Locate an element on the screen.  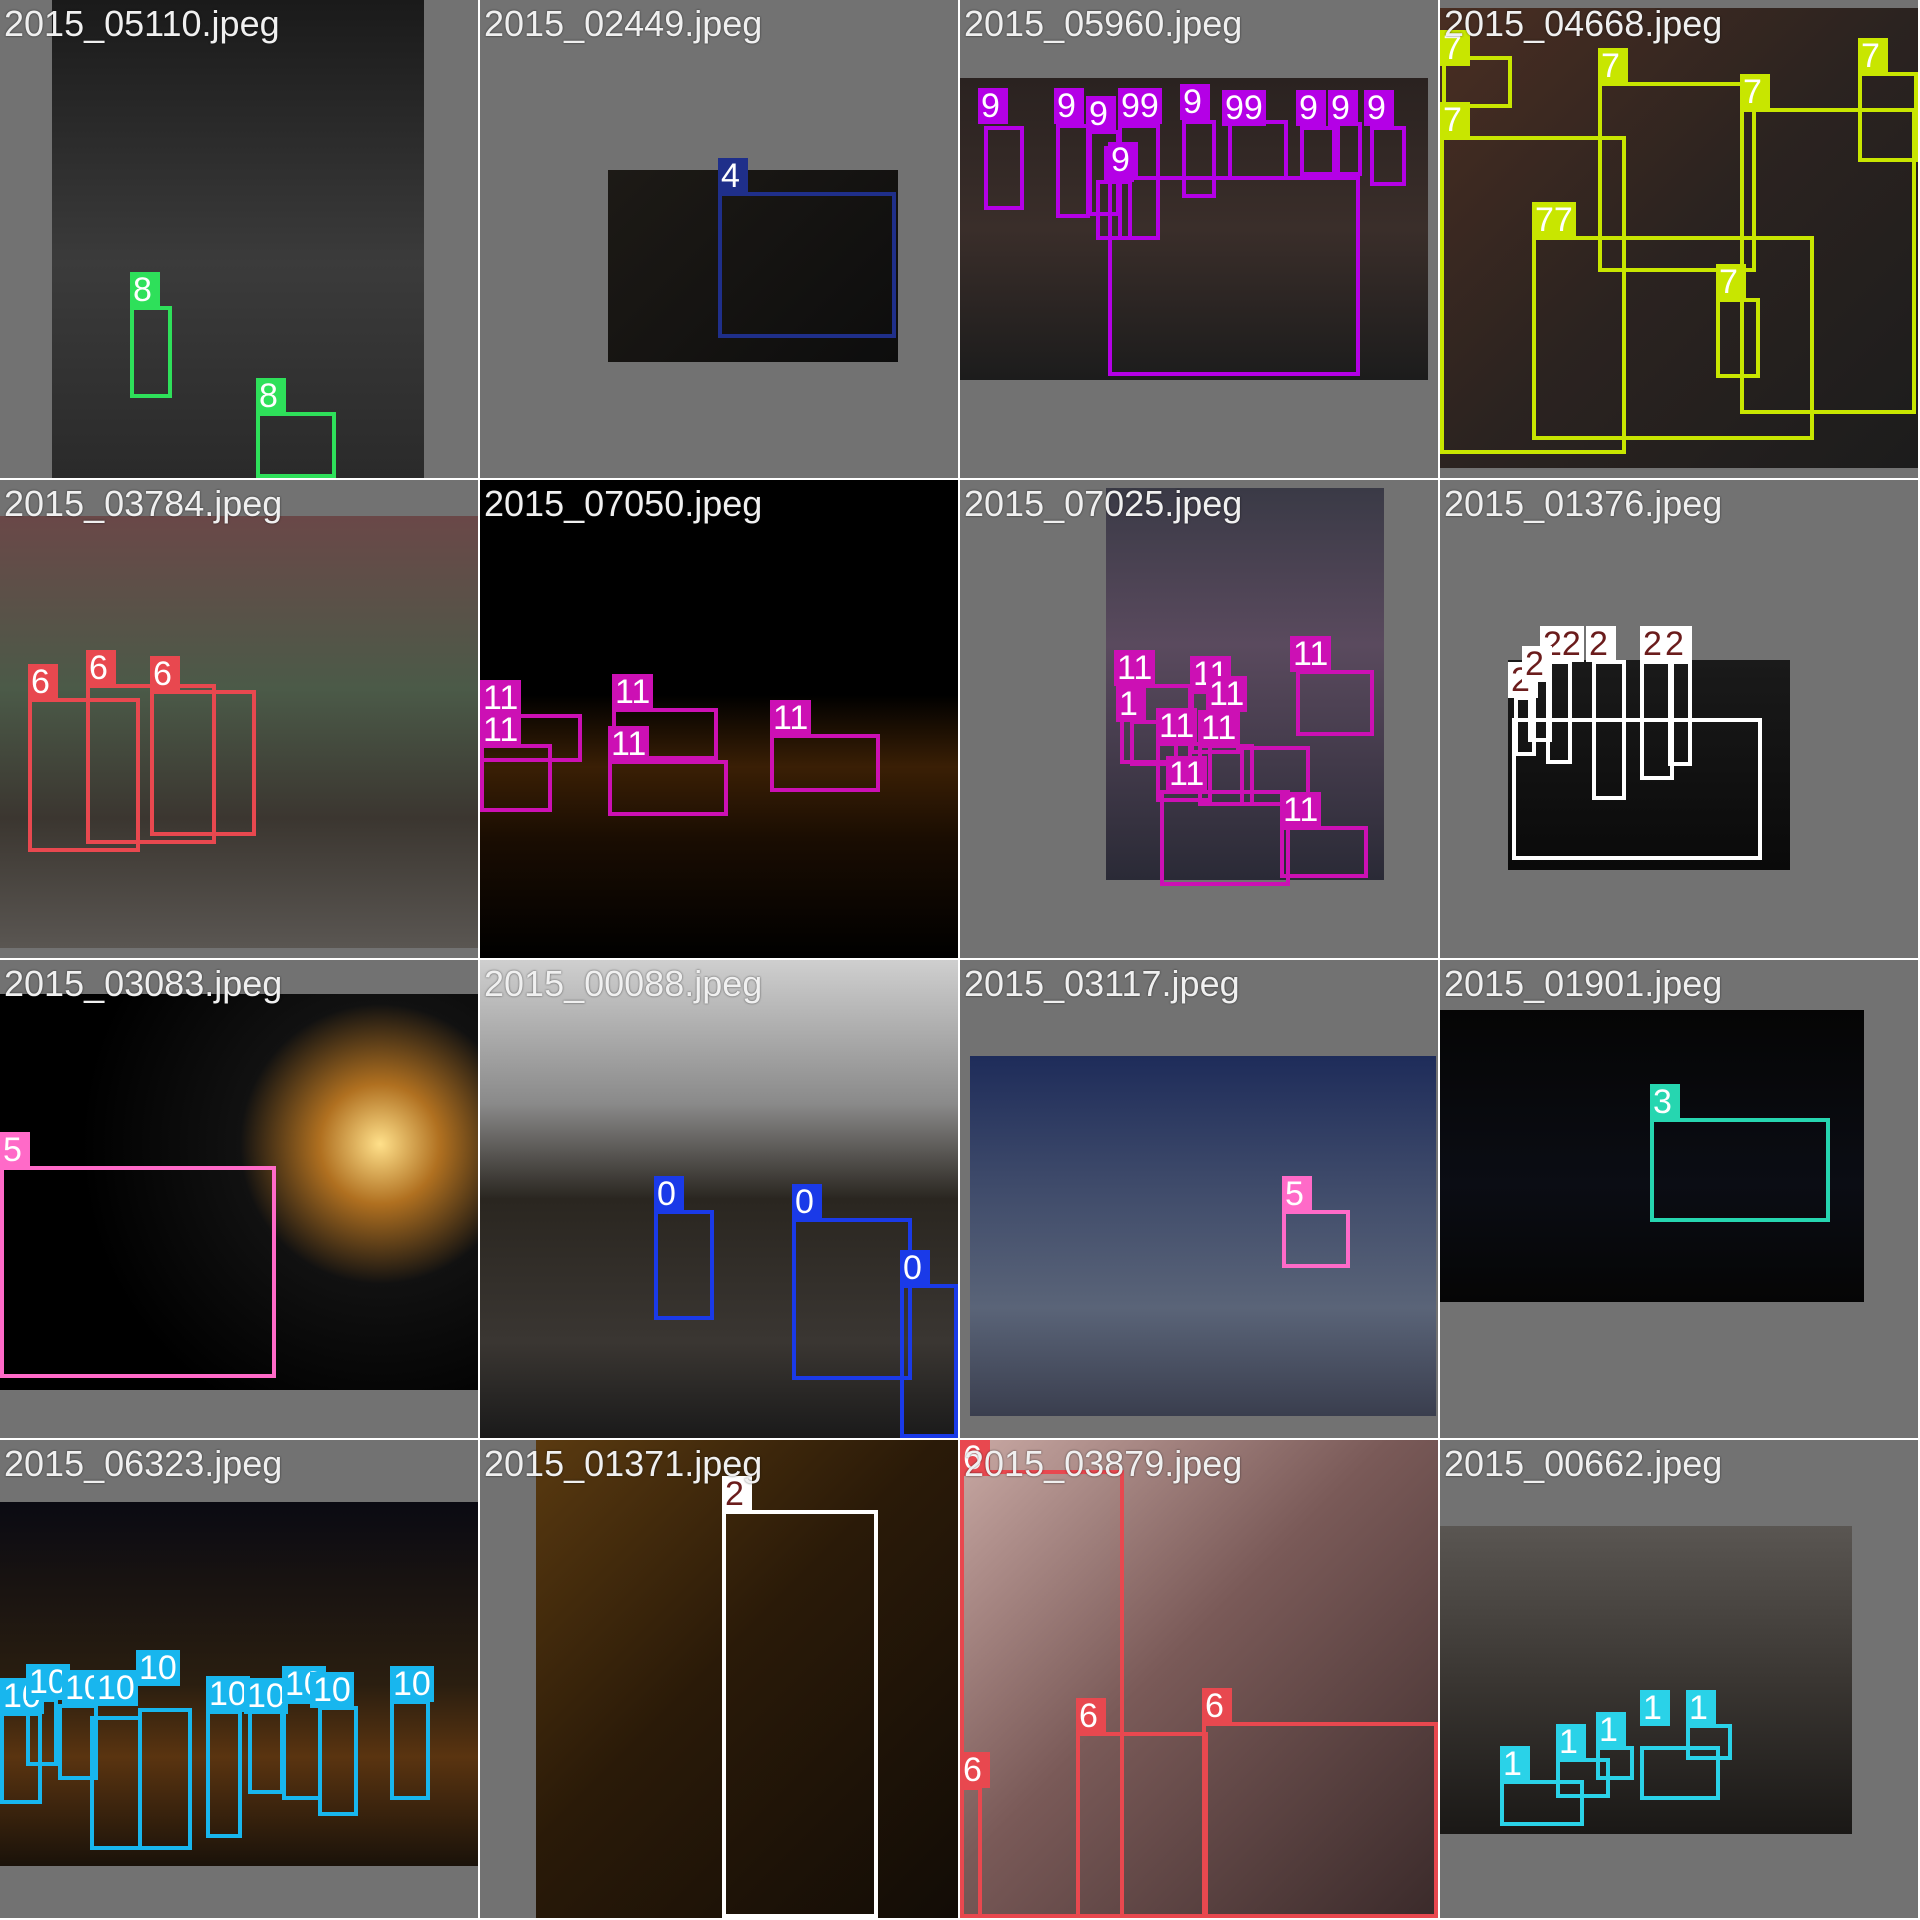
tile-2015-05110: 2015_05110.jpeg 8 8 is located at coordinates (239, 239).